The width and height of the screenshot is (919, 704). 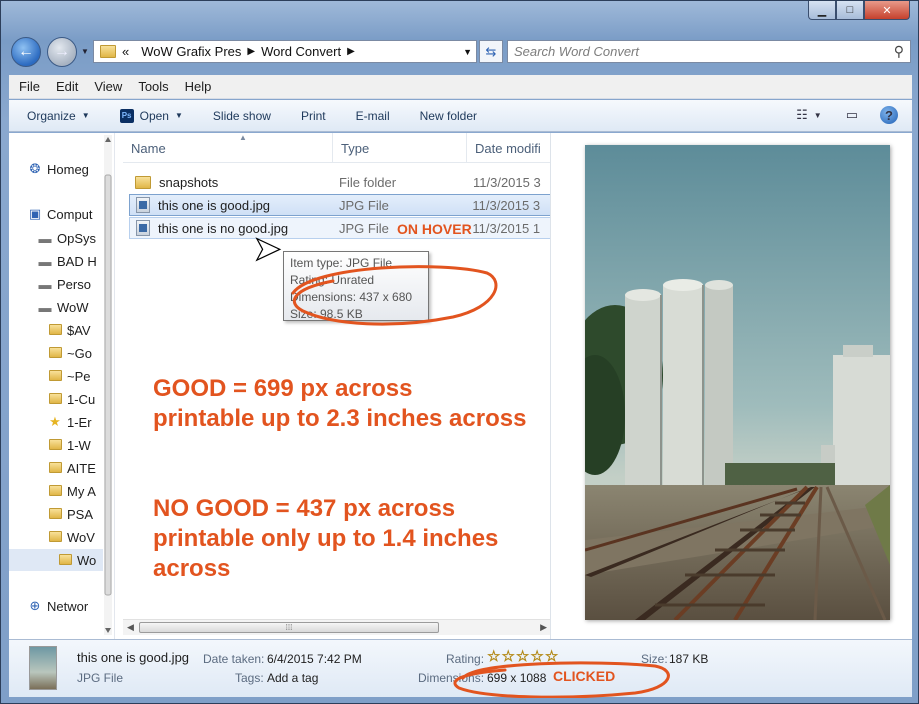 I want to click on date-taken-value: 6/4/2015 7:42 PM, so click(x=314, y=659).